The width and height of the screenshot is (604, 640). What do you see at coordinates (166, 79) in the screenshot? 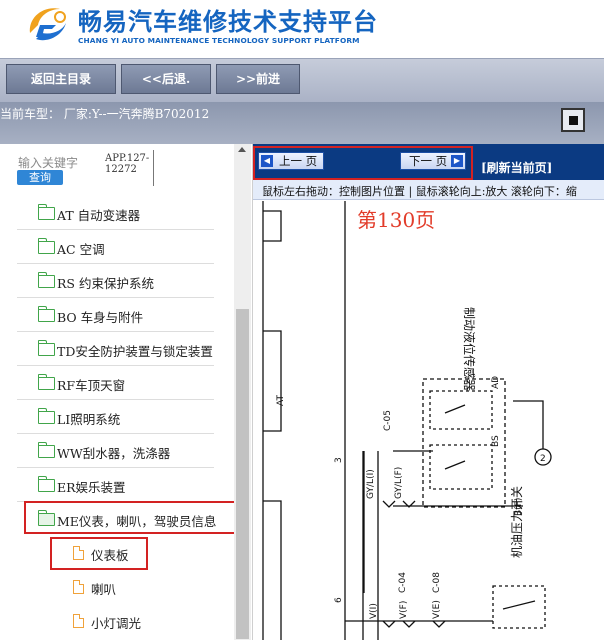
I see `back-button: <<后退.` at bounding box center [166, 79].